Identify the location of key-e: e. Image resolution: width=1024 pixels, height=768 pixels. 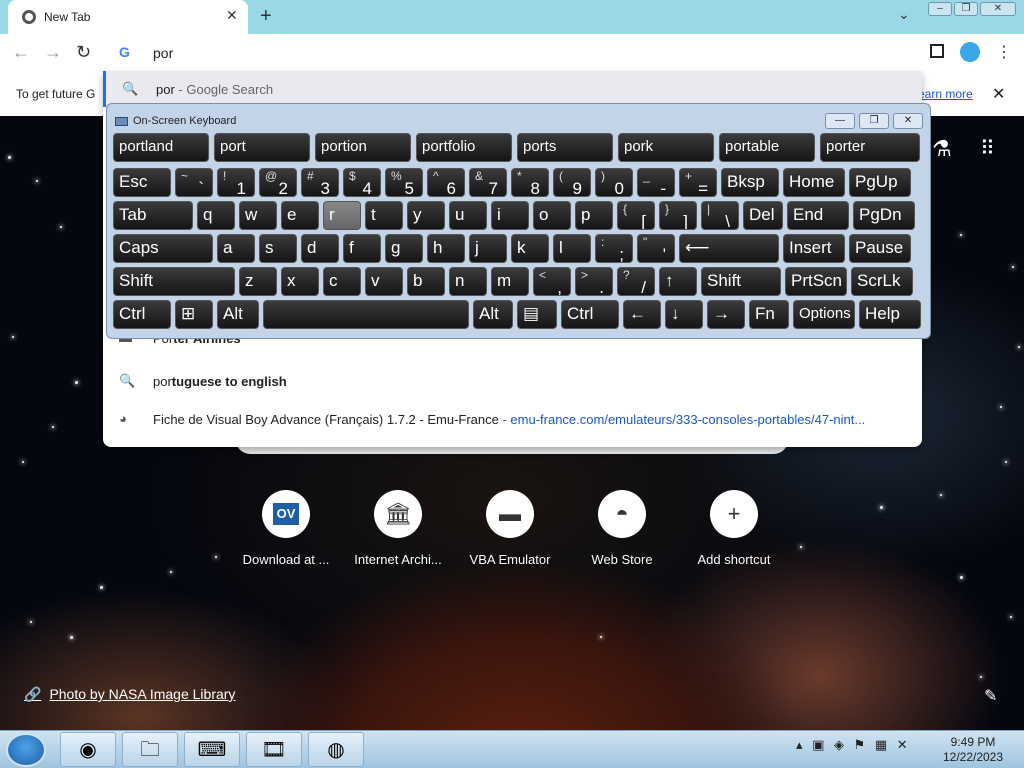
(300, 215).